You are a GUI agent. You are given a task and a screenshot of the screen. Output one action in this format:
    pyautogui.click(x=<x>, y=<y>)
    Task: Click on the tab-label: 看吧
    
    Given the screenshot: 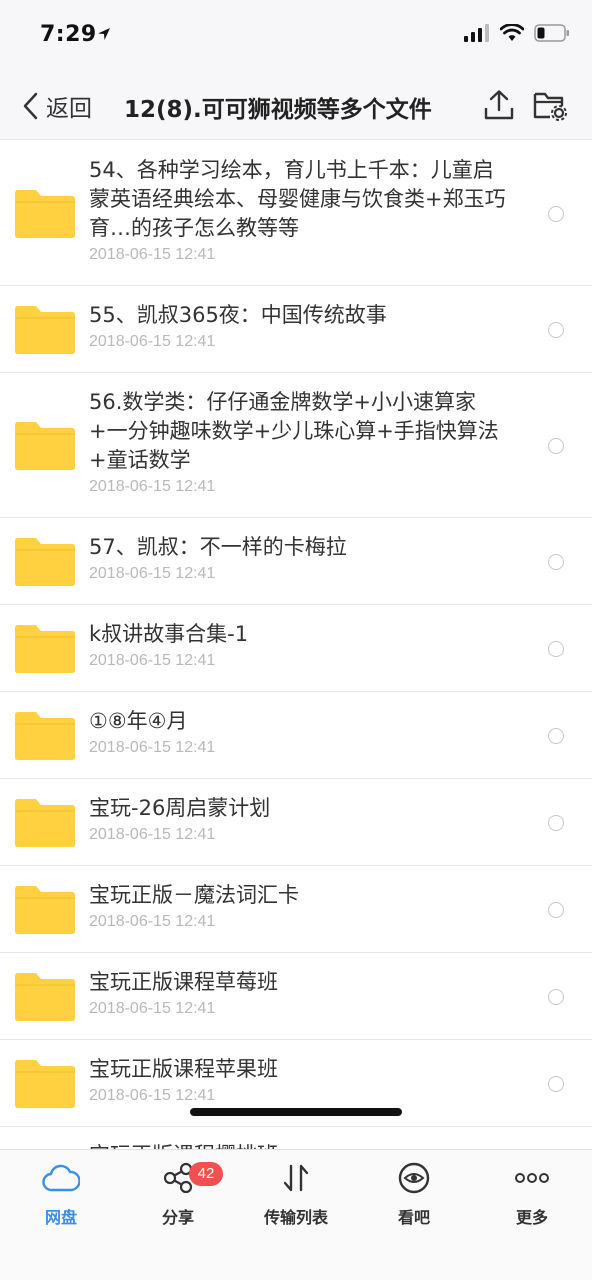 What is the action you would take?
    pyautogui.click(x=413, y=1217)
    